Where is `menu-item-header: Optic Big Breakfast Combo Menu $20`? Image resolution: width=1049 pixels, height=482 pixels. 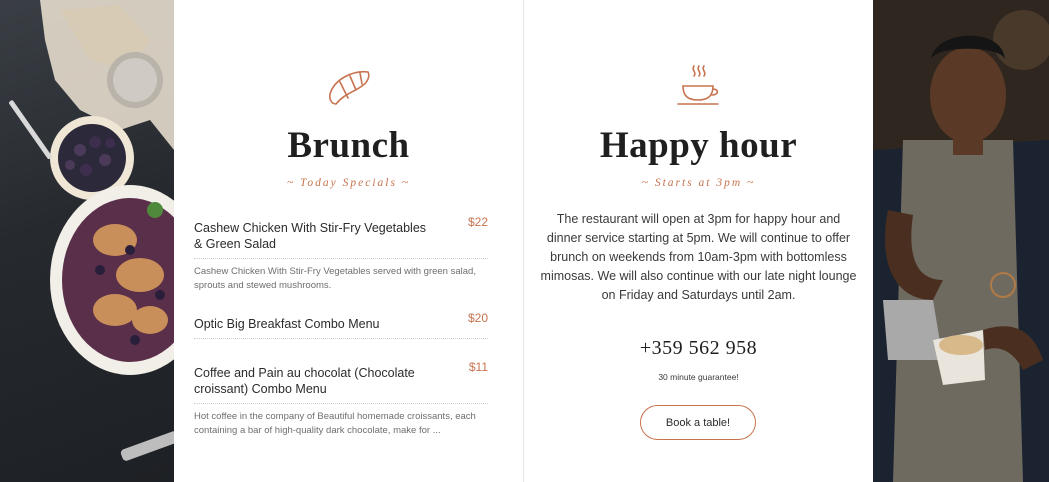 menu-item-header: Optic Big Breakfast Combo Menu $20 is located at coordinates (341, 325).